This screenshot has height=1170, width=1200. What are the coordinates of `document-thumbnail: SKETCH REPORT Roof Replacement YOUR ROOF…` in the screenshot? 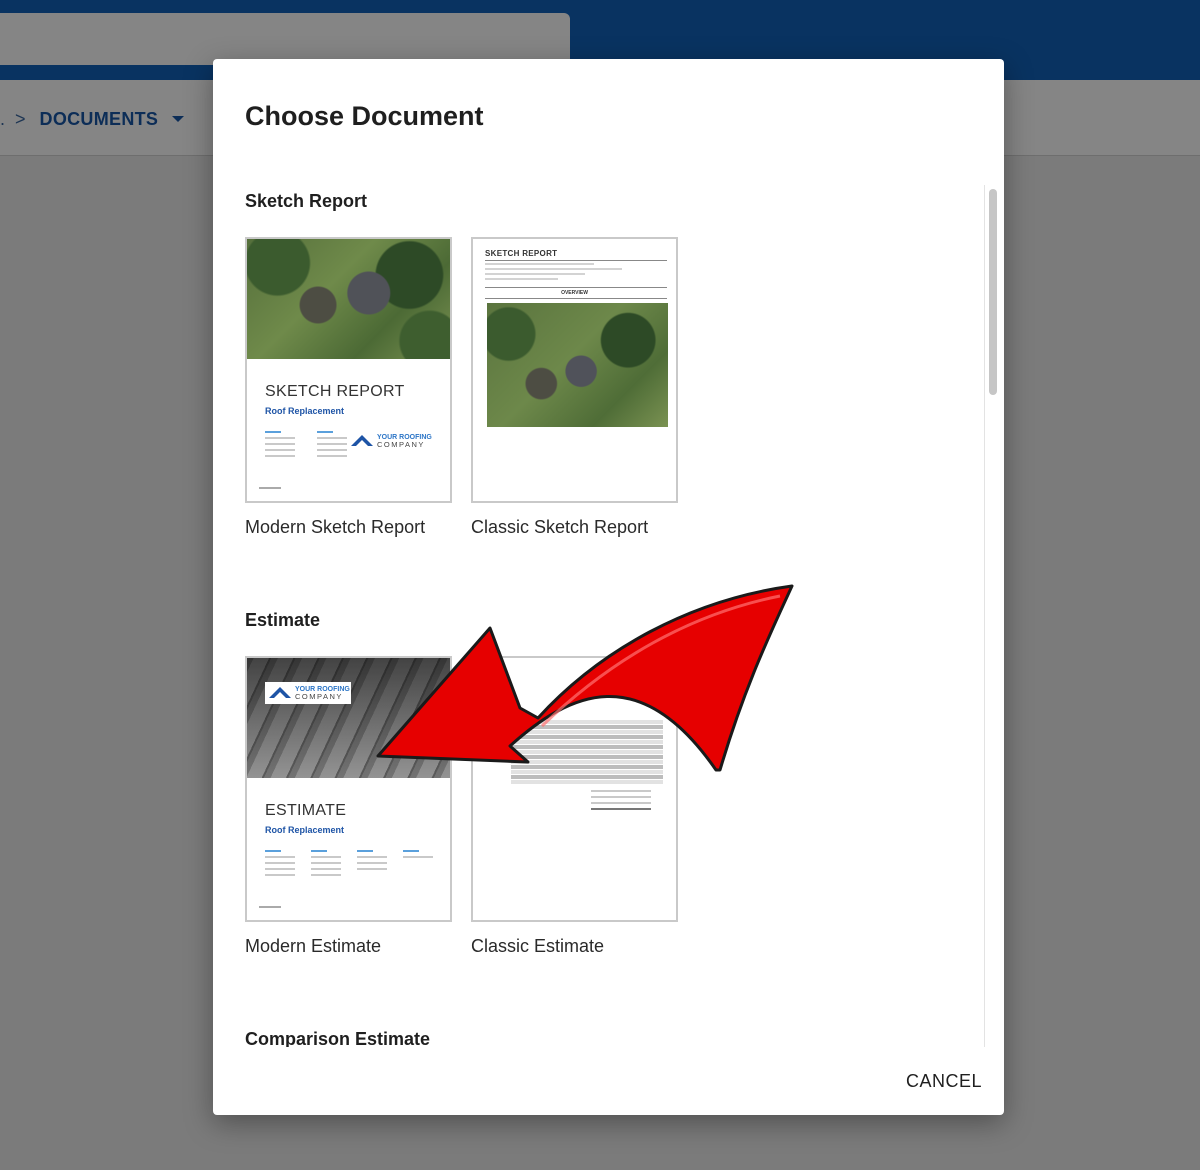 It's located at (348, 370).